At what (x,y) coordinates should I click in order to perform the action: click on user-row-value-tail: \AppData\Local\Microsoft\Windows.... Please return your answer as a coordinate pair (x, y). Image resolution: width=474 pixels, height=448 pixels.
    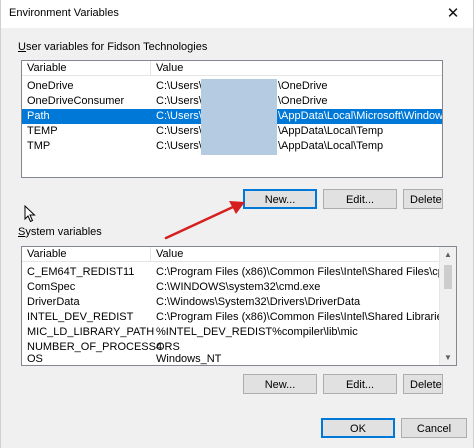
    Looking at the image, I should click on (360, 116).